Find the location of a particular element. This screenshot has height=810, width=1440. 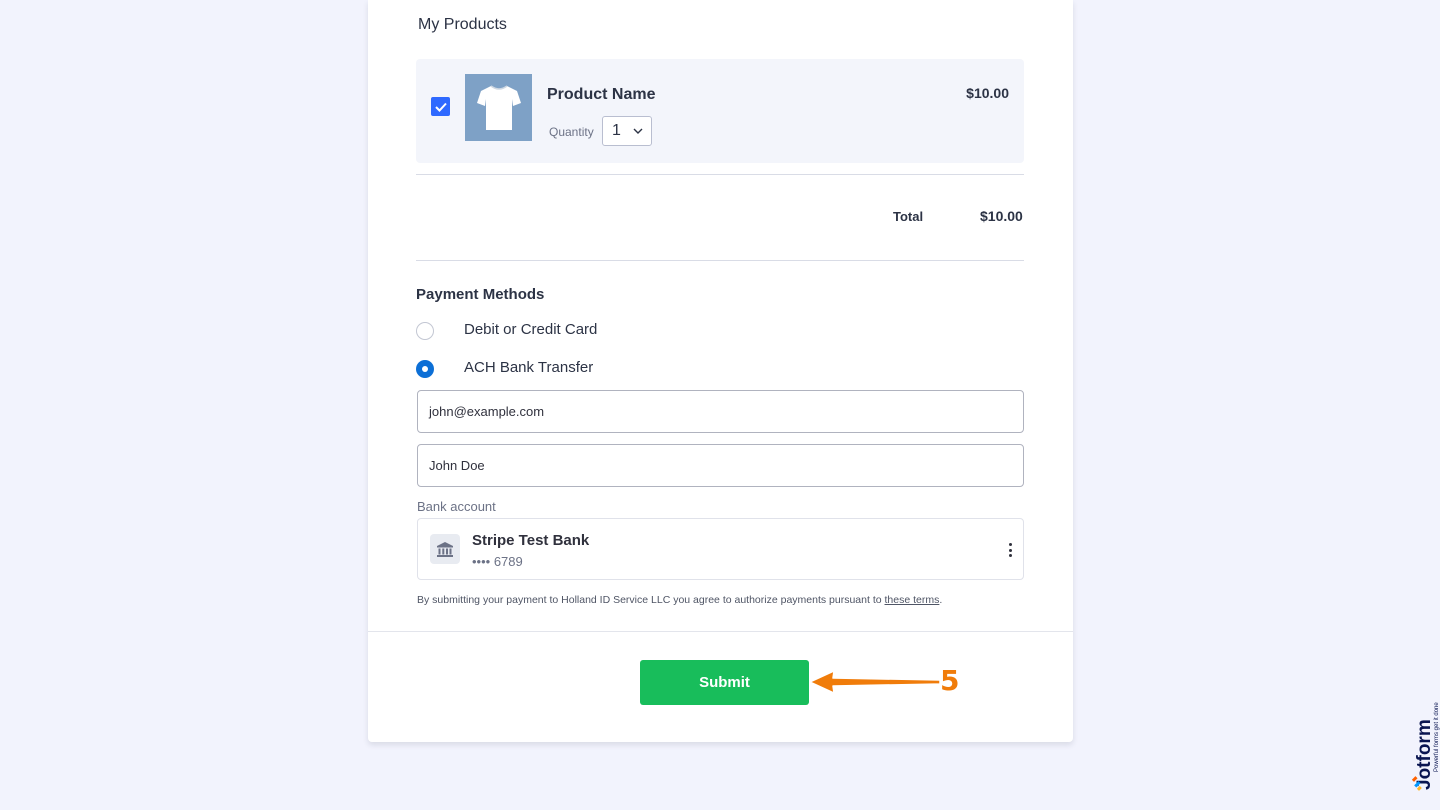

radio-ach is located at coordinates (425, 369).